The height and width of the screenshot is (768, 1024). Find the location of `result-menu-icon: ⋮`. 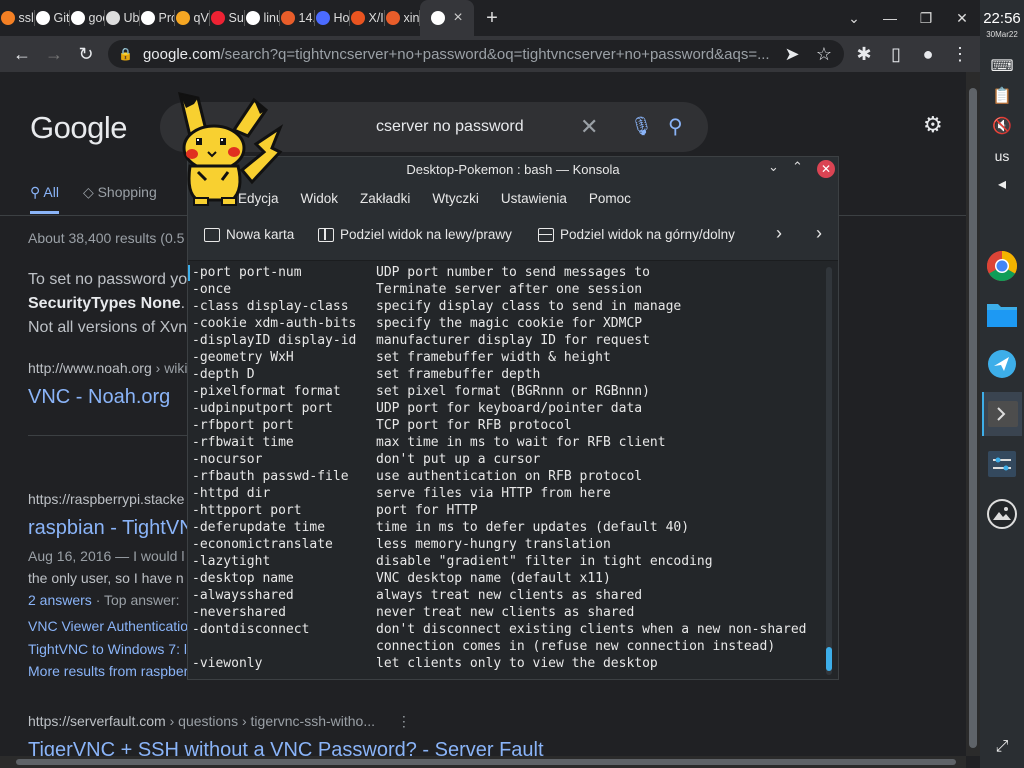

result-menu-icon: ⋮ is located at coordinates (404, 721).